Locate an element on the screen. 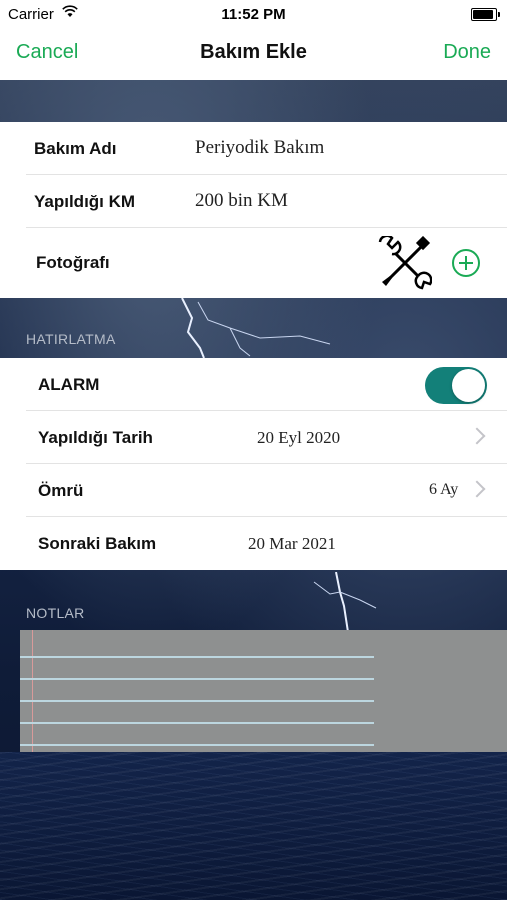  status-bar: Carrier 11:52 PM is located at coordinates (253, 14).